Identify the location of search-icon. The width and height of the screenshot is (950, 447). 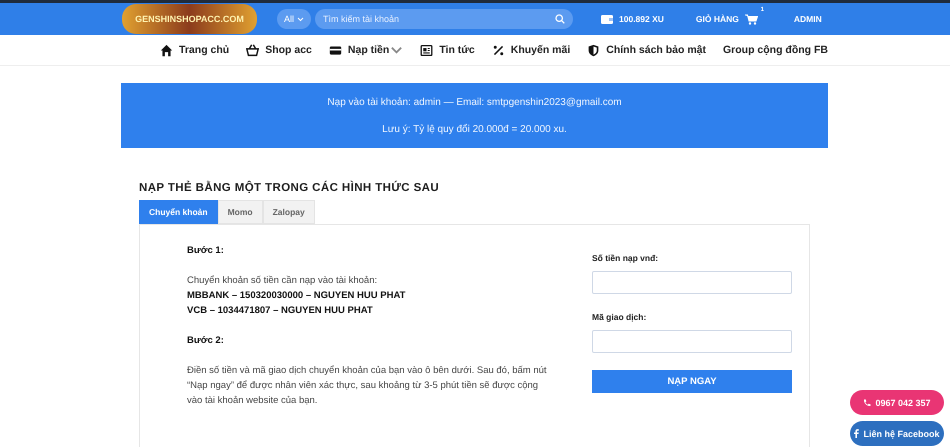
(560, 19).